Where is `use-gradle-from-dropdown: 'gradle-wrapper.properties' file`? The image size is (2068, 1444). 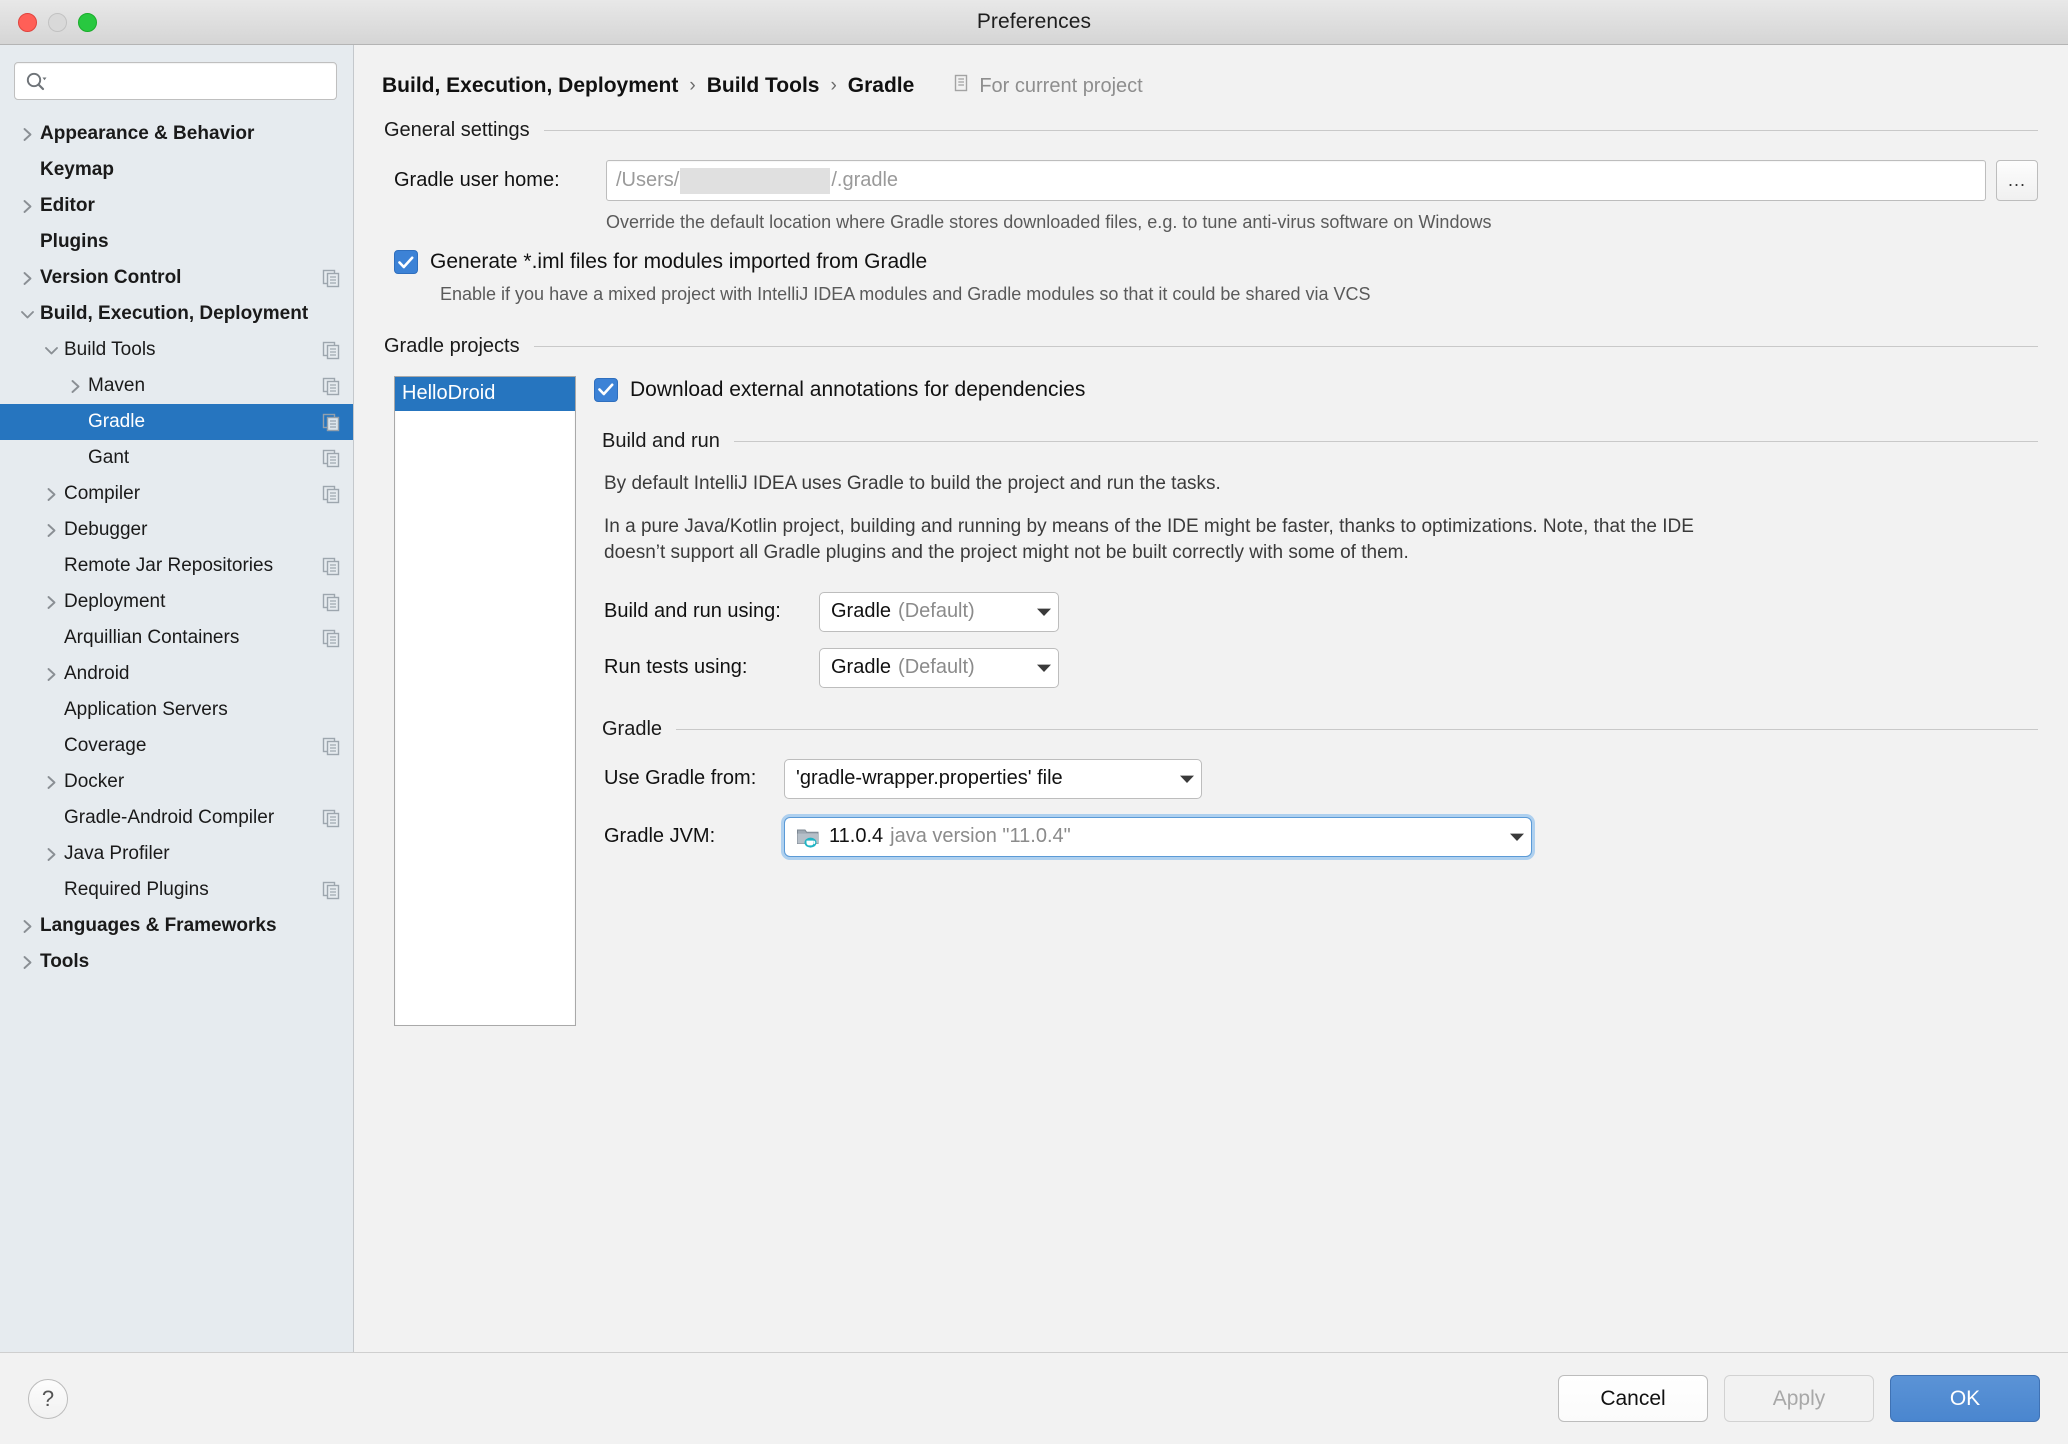 use-gradle-from-dropdown: 'gradle-wrapper.properties' file is located at coordinates (993, 778).